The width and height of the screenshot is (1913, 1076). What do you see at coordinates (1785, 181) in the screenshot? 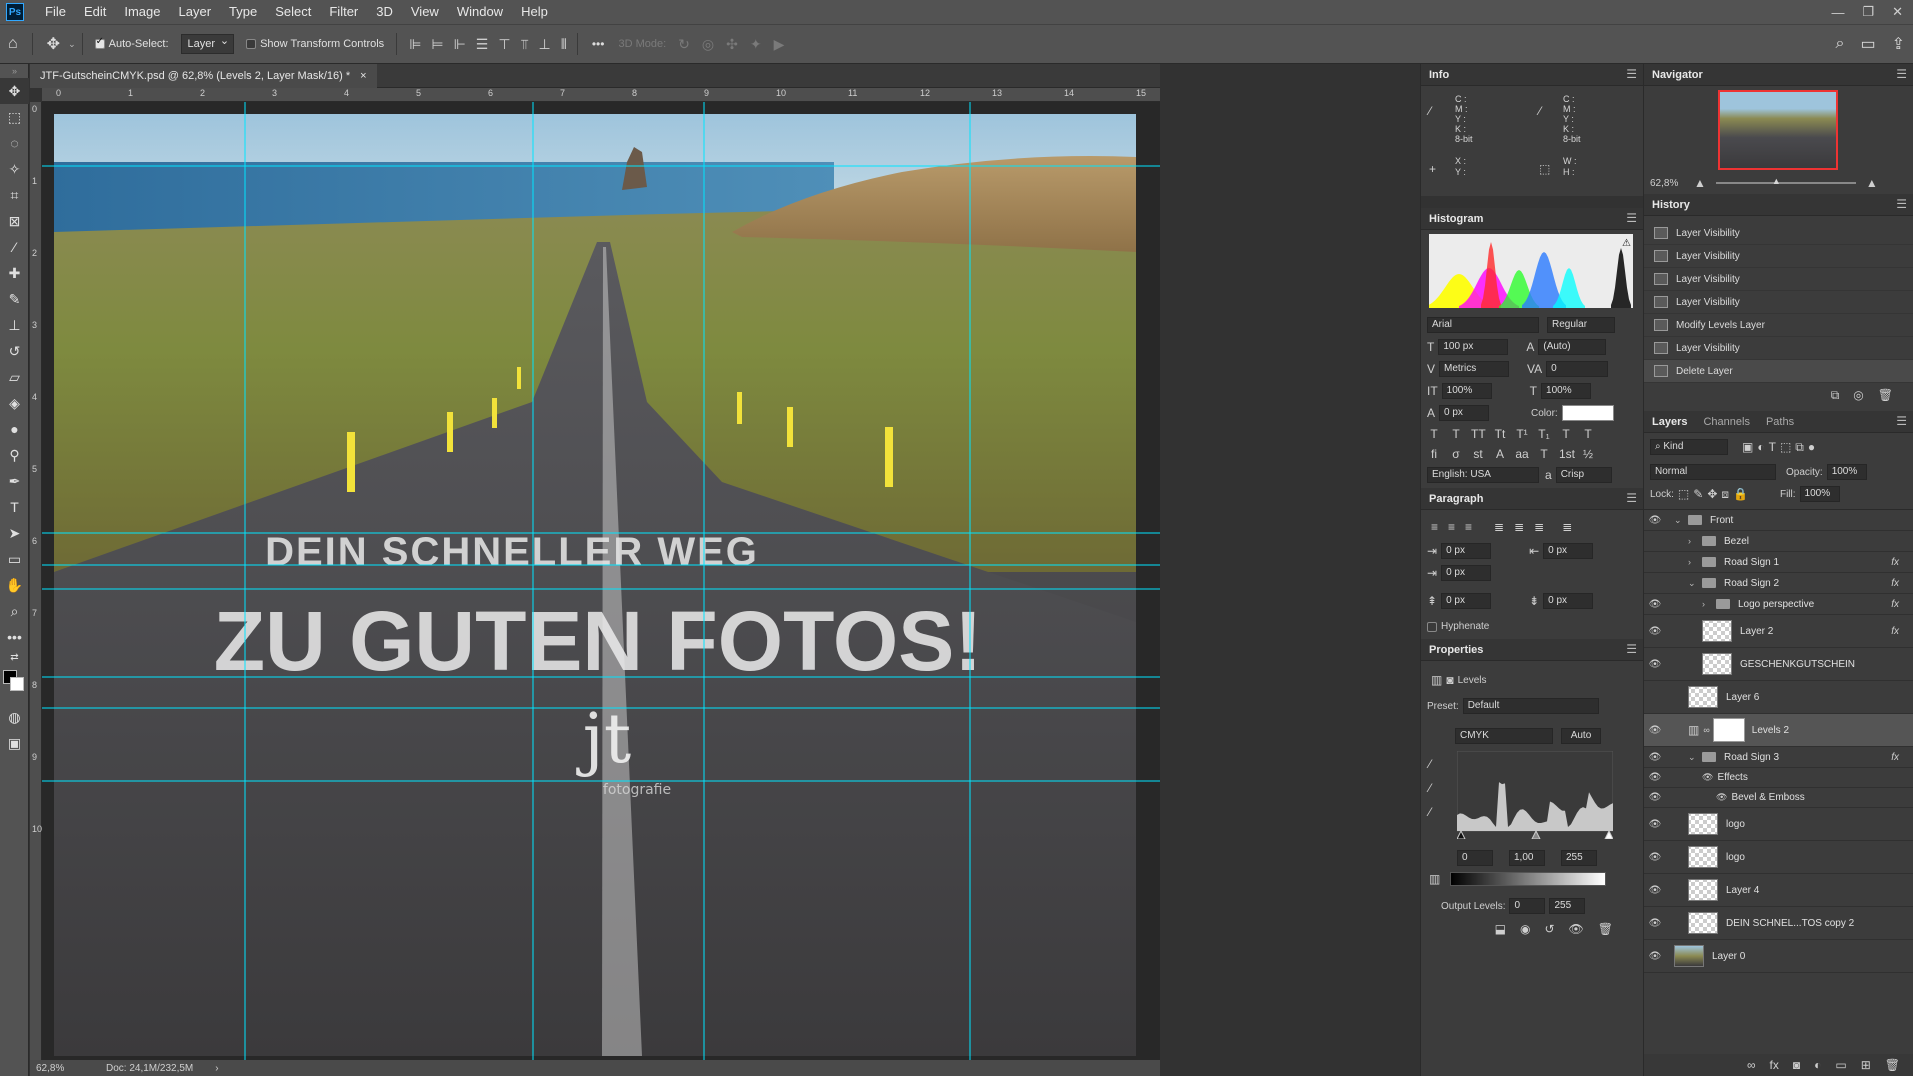
I see `zoom-slider: ▲` at bounding box center [1785, 181].